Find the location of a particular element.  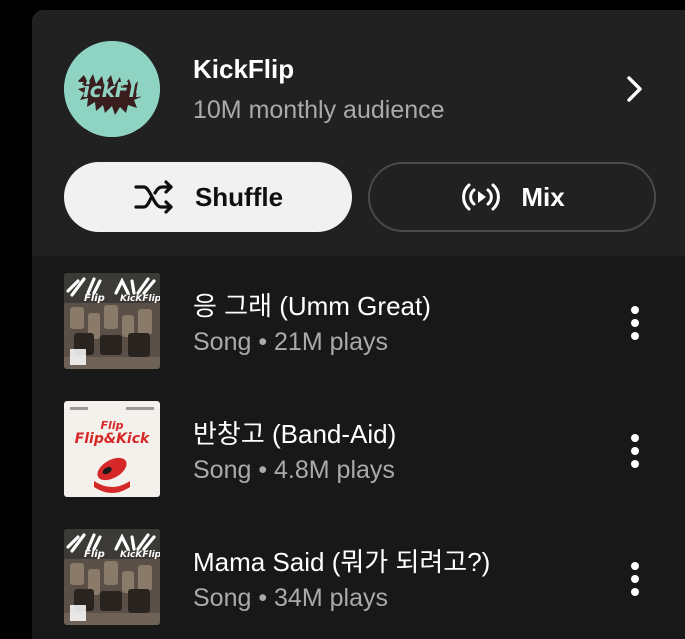

mix-label: Mix is located at coordinates (543, 196).